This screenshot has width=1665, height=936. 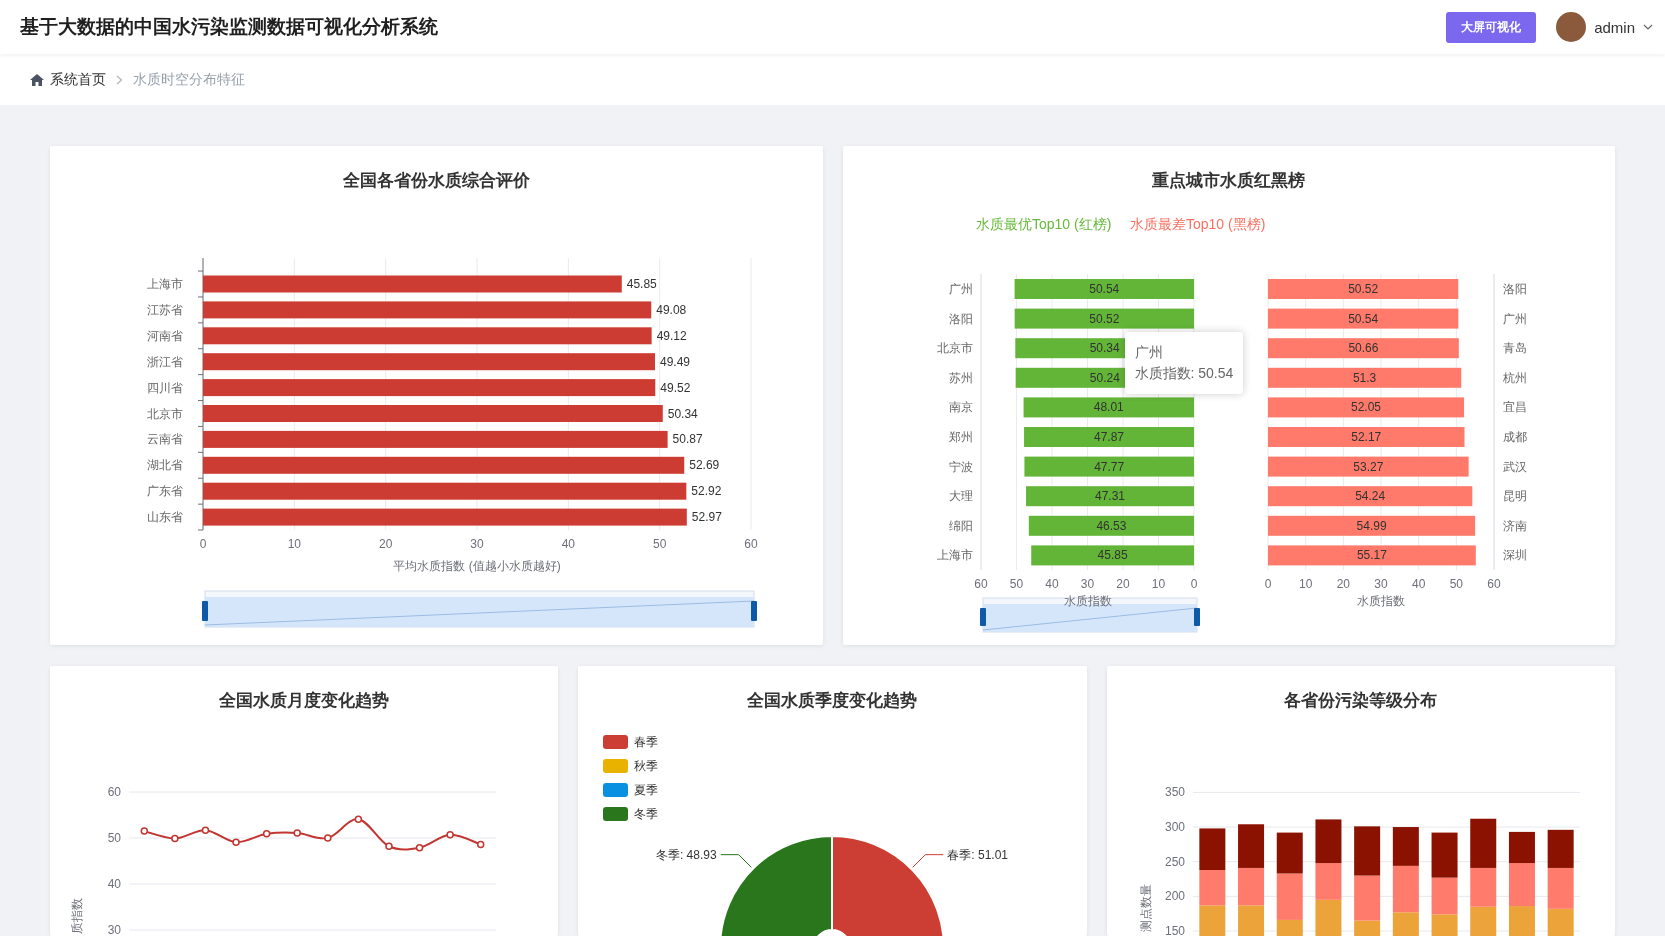 I want to click on value-label: 50.87, so click(x=687, y=439).